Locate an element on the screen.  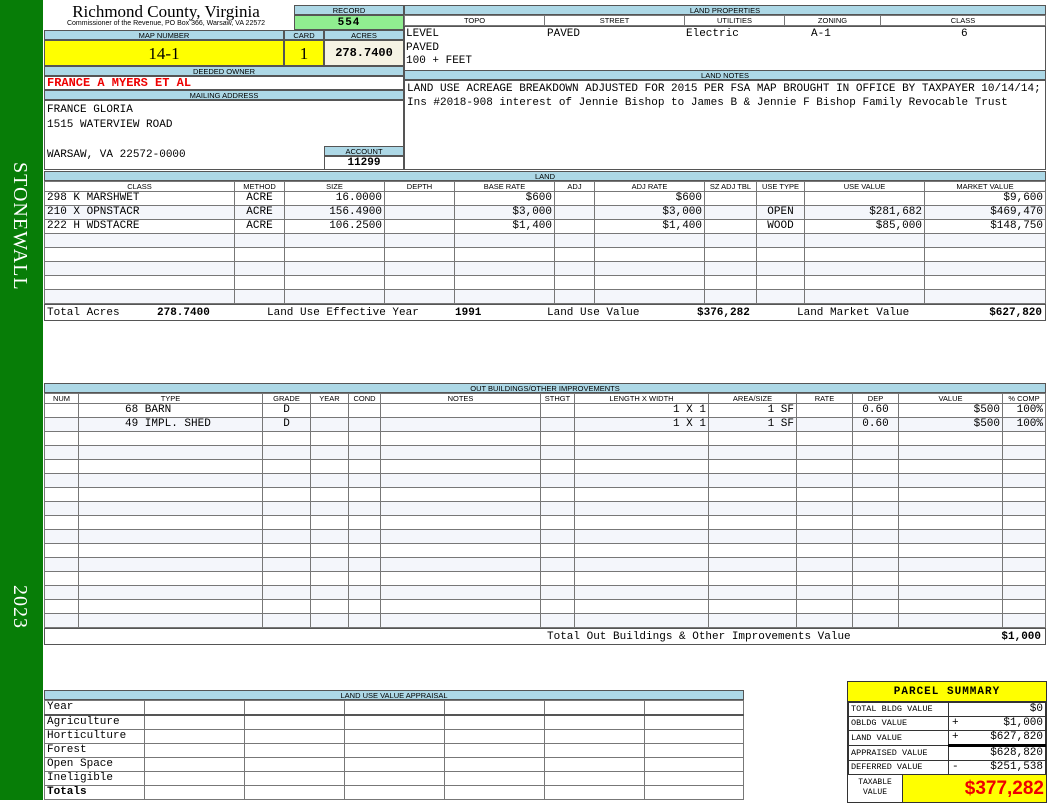
record-label: RECORD is located at coordinates (349, 10).